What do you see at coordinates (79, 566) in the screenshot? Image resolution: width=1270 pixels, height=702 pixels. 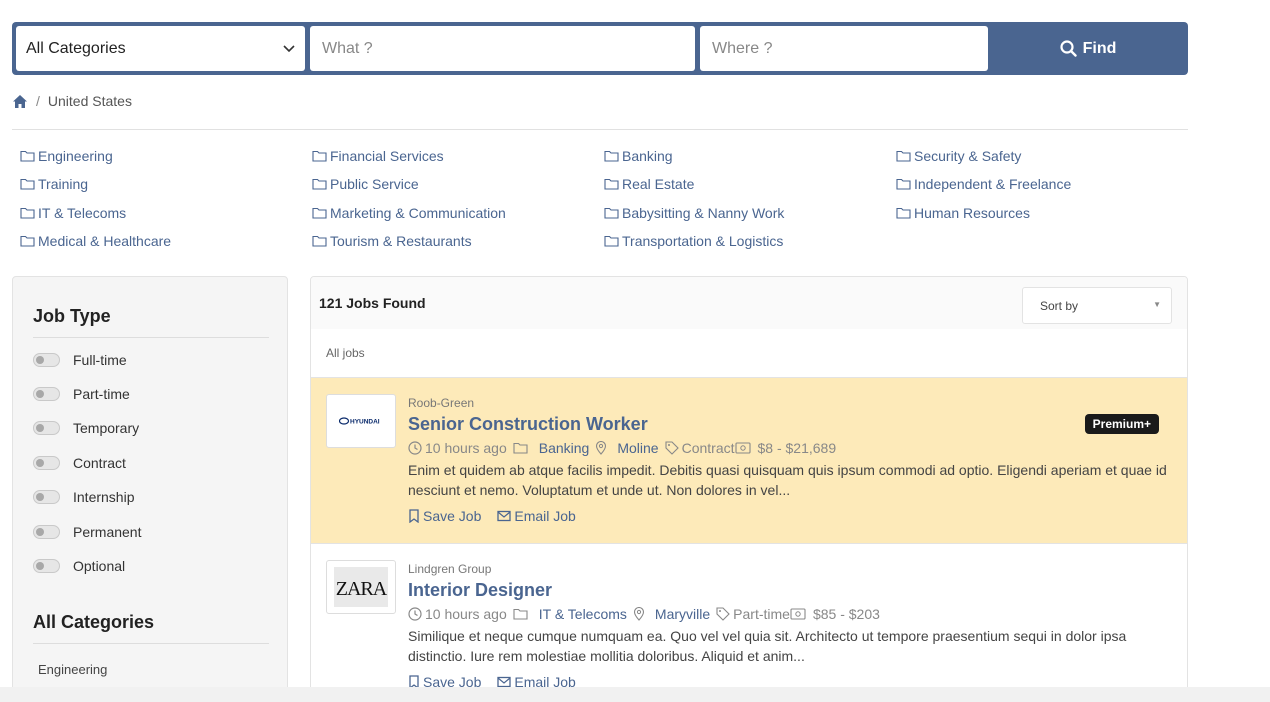 I see `job-type-filter: Optional` at bounding box center [79, 566].